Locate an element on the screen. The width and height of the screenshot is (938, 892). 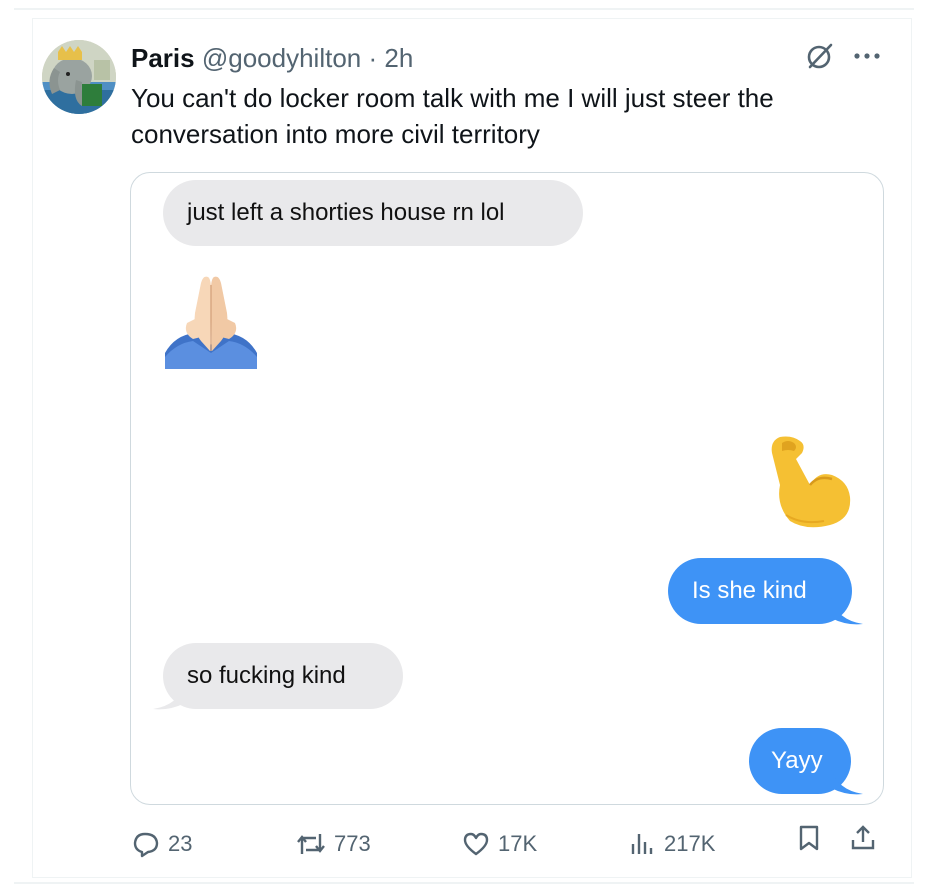
message-text: so fucking kind is located at coordinates (266, 675).